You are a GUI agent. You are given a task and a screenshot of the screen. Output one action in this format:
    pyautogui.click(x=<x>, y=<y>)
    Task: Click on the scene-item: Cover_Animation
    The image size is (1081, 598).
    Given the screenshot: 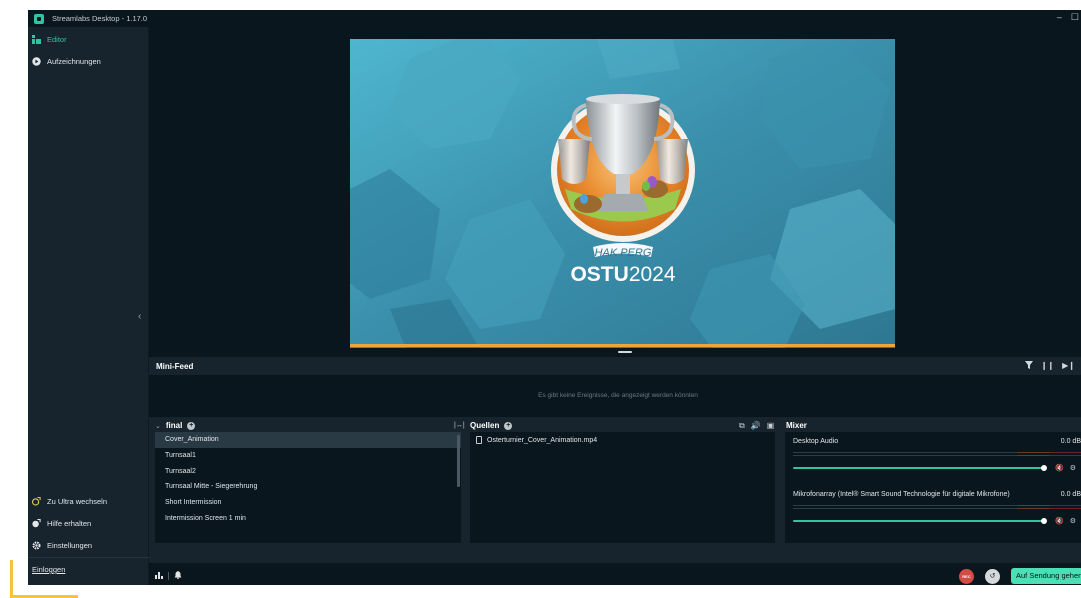 What is the action you would take?
    pyautogui.click(x=308, y=440)
    